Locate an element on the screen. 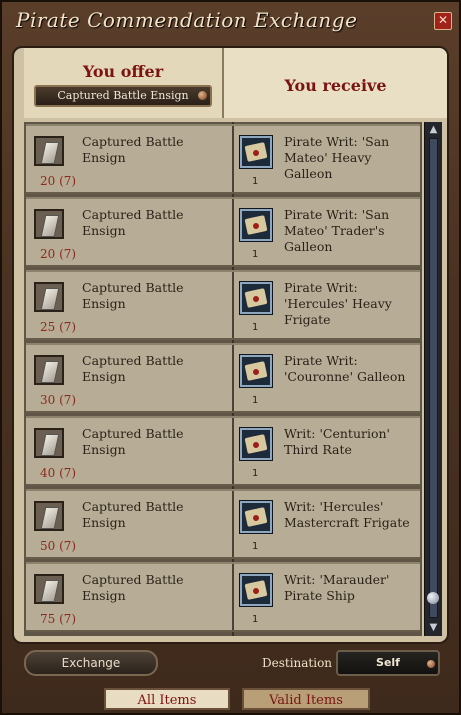 The width and height of the screenshot is (461, 715). receive-item-name: Pirate Writ: 'Hercules' Heavy Frigate is located at coordinates (338, 303).